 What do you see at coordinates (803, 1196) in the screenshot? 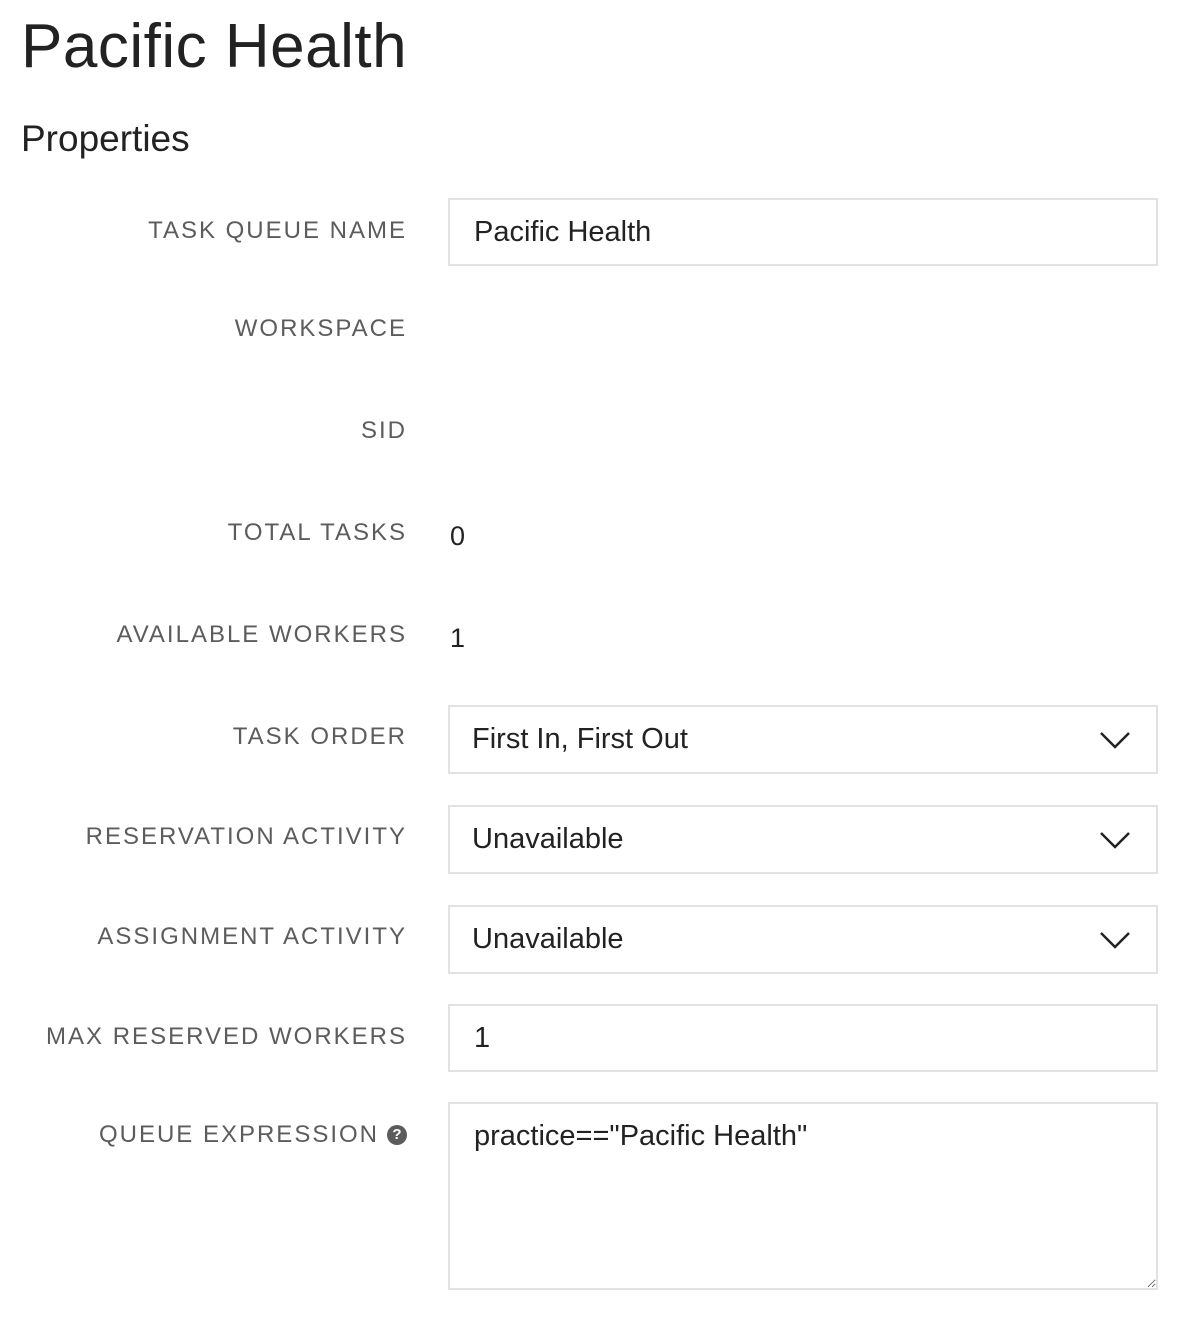
I see `queue-expression-textarea: practice=="Pacific Health"` at bounding box center [803, 1196].